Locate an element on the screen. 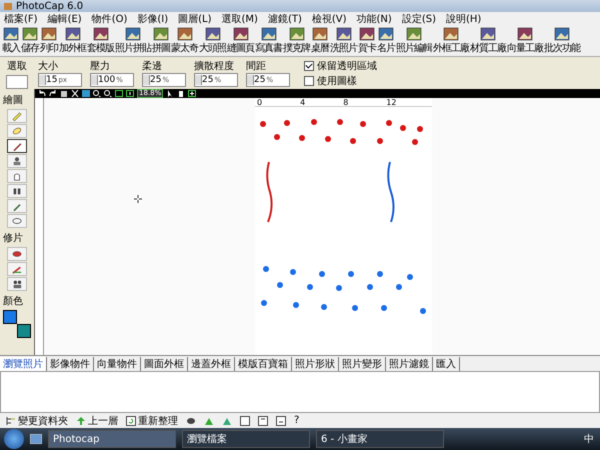  taskbar-button: 瀏覽檔案 is located at coordinates (246, 439).